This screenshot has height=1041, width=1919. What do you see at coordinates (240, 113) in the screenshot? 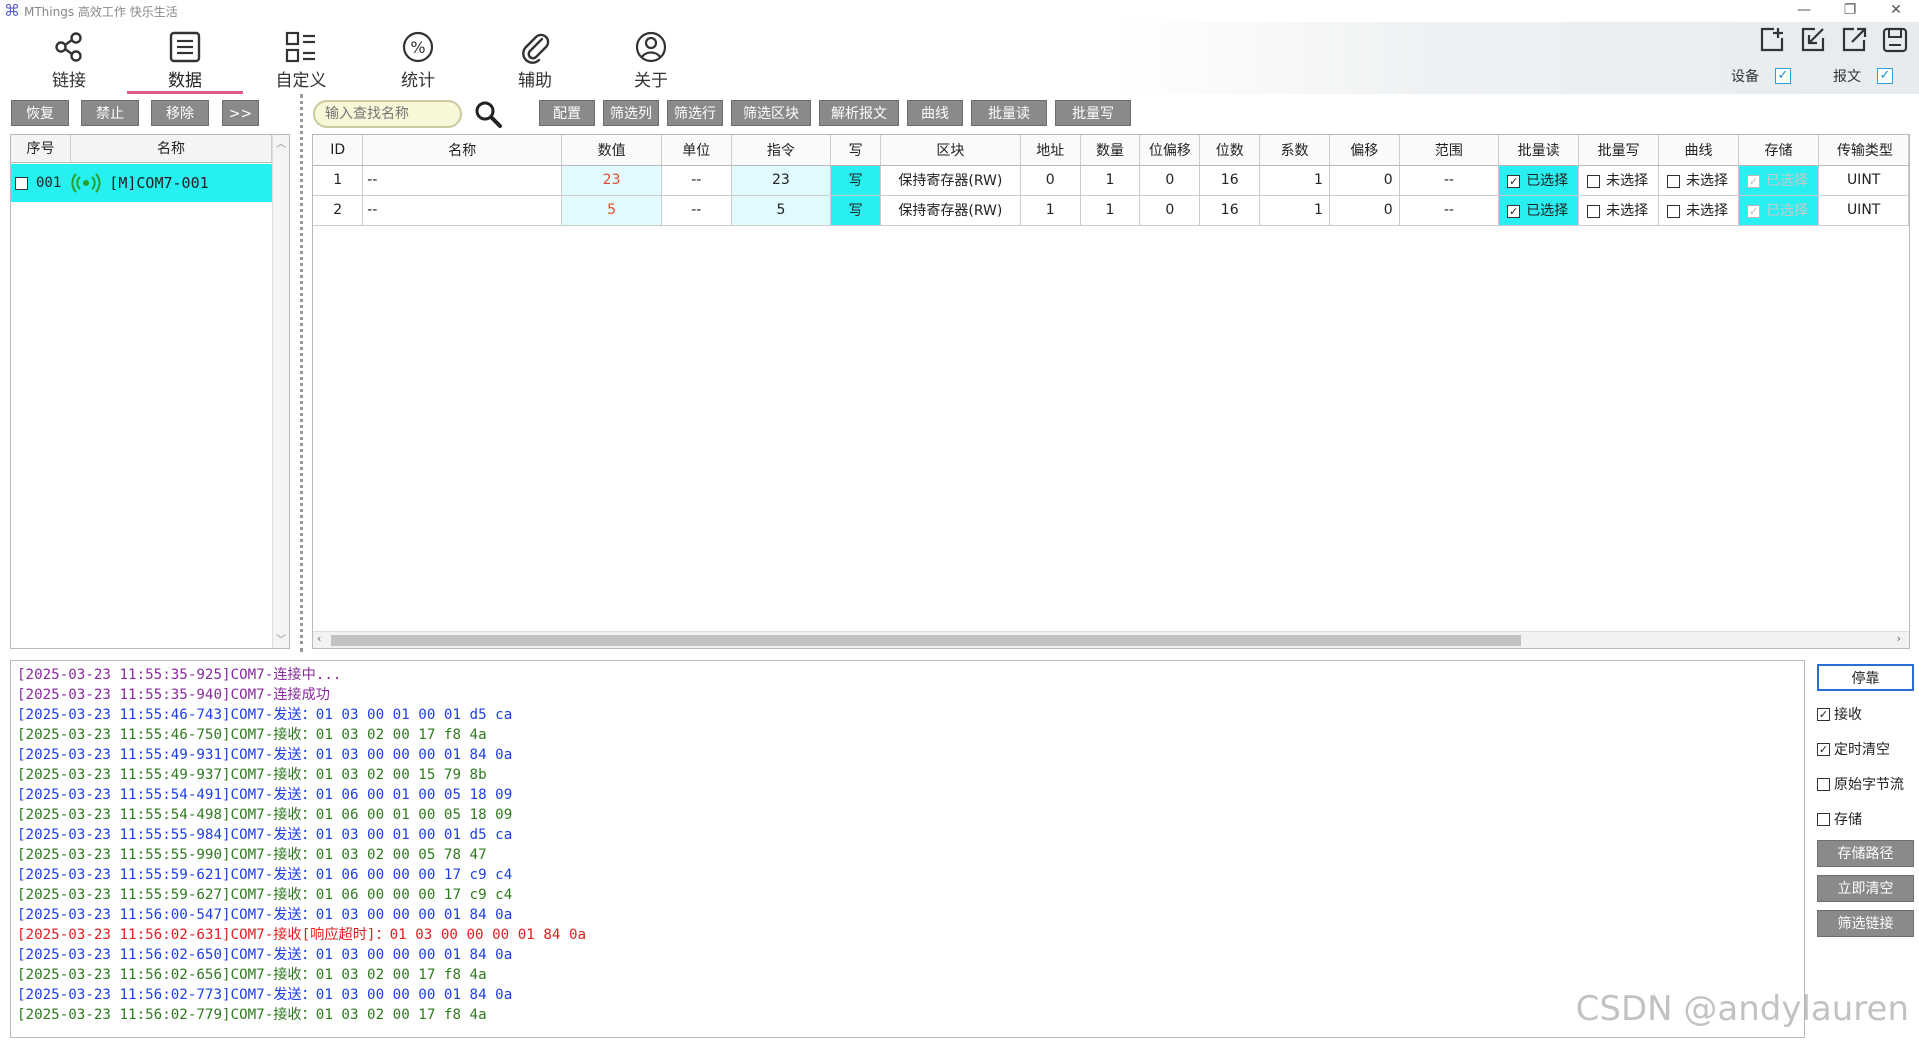
I see `expand-button: >>` at bounding box center [240, 113].